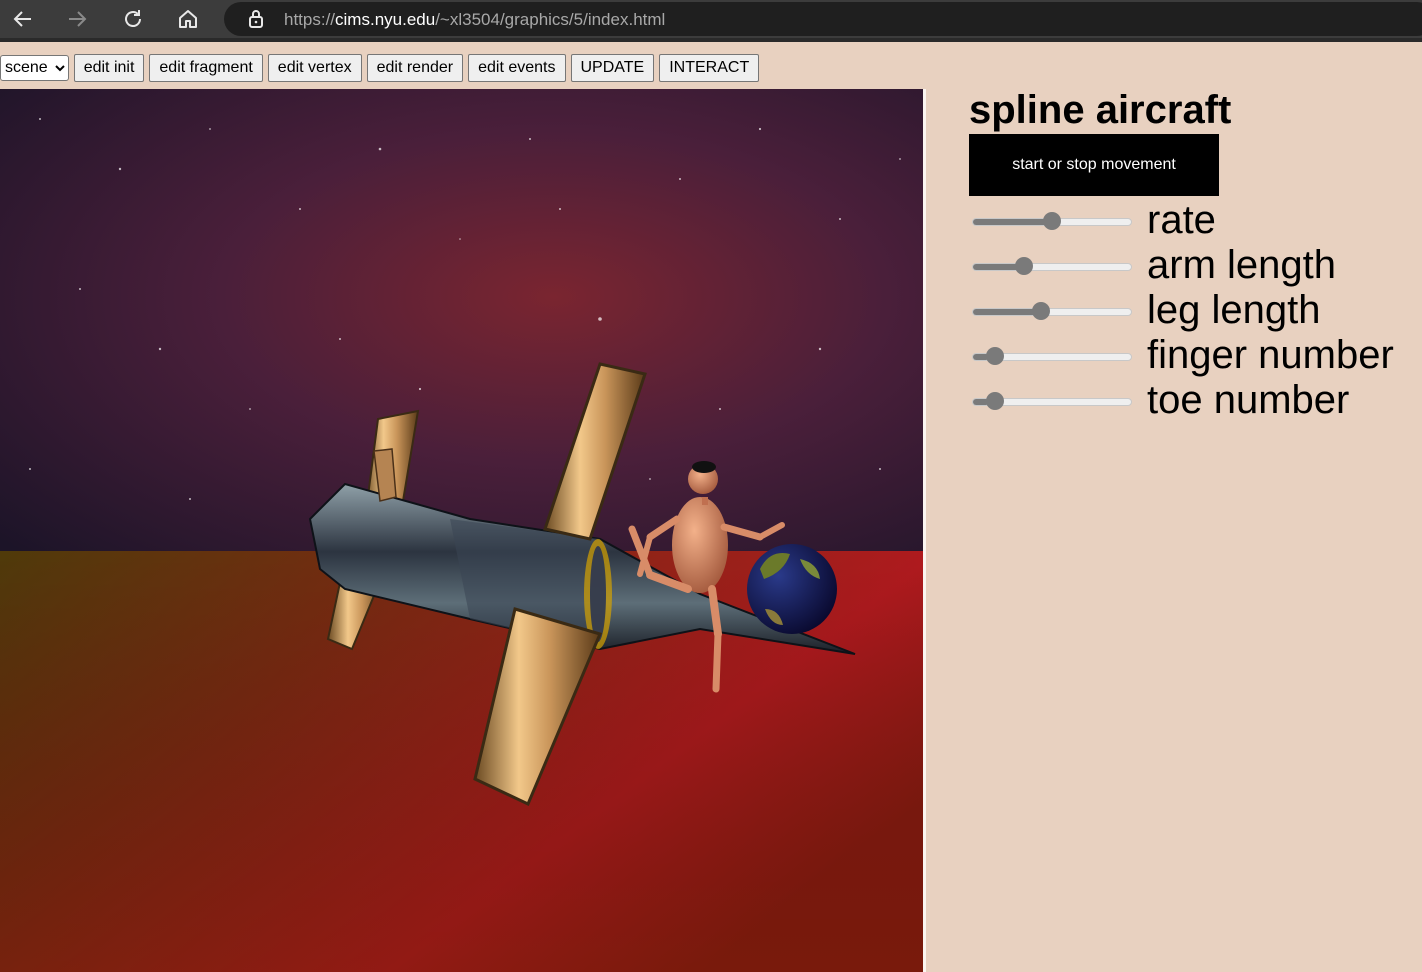  I want to click on forward-icon, so click(77, 19).